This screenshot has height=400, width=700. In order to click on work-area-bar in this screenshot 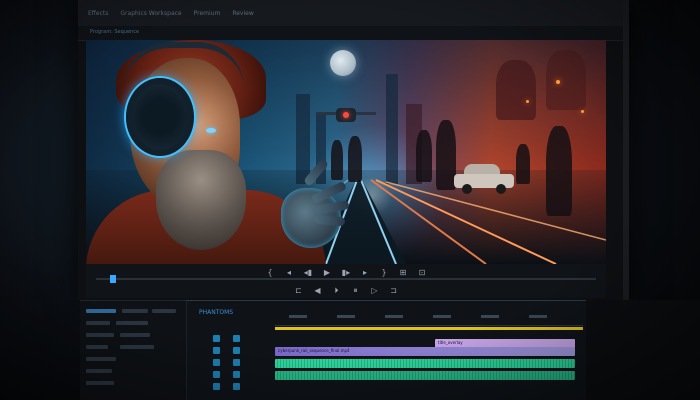, I will do `click(429, 328)`.